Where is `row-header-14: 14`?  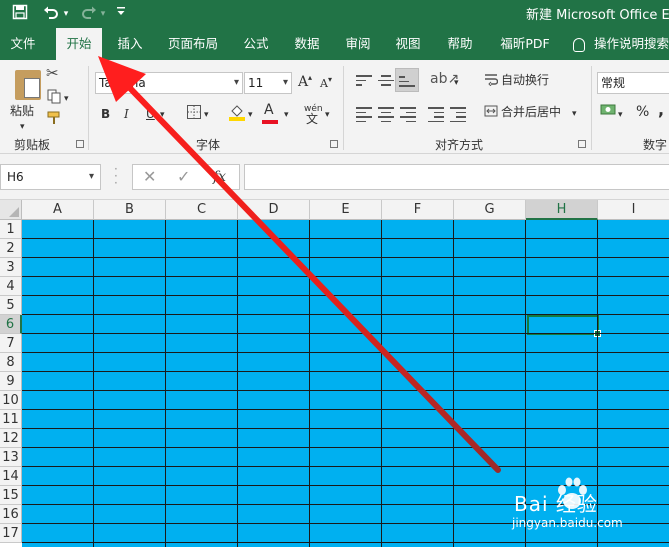
row-header-14: 14 is located at coordinates (11, 476).